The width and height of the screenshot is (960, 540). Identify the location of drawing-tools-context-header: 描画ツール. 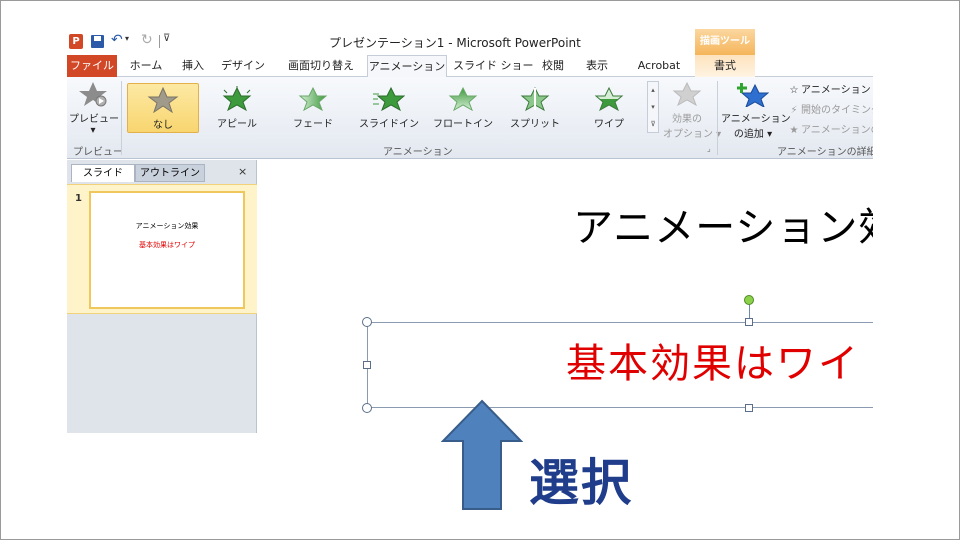
(725, 42).